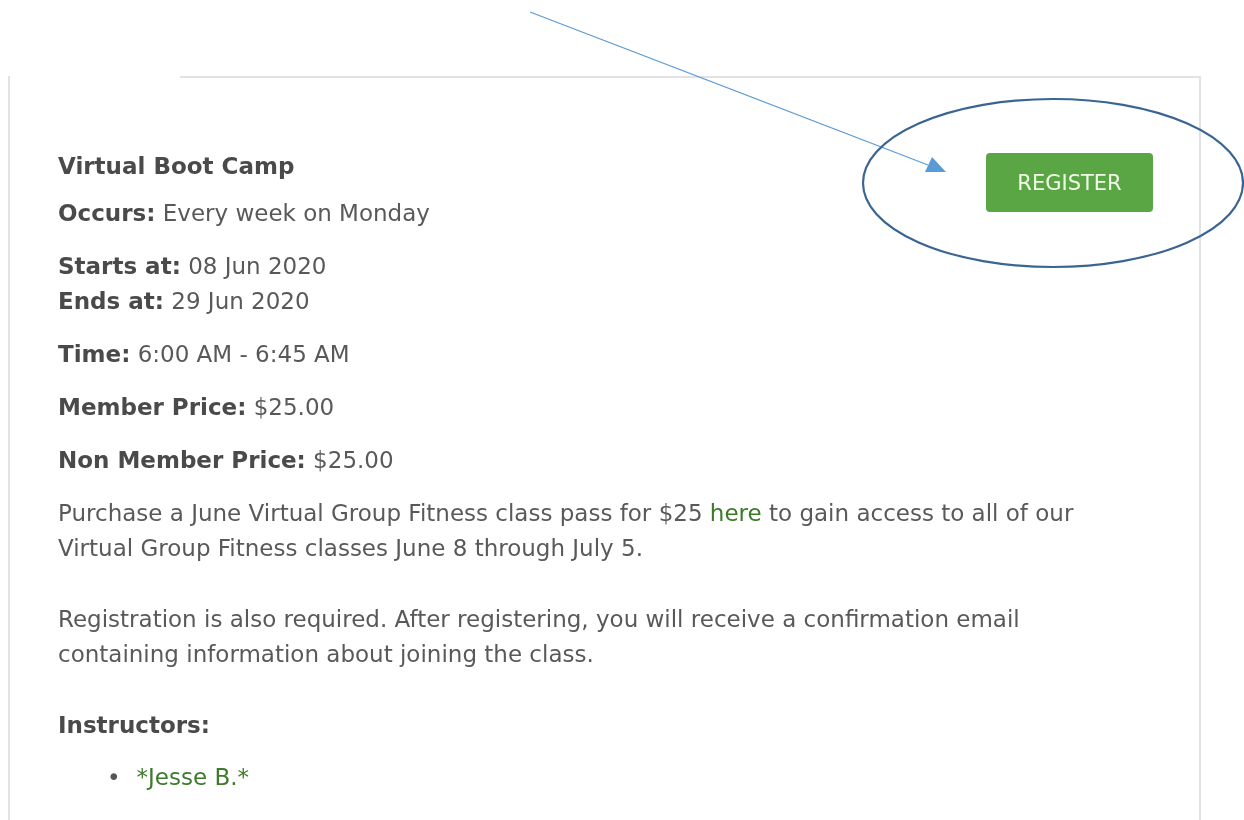  I want to click on instructors-heading: Instructors:, so click(134, 725).